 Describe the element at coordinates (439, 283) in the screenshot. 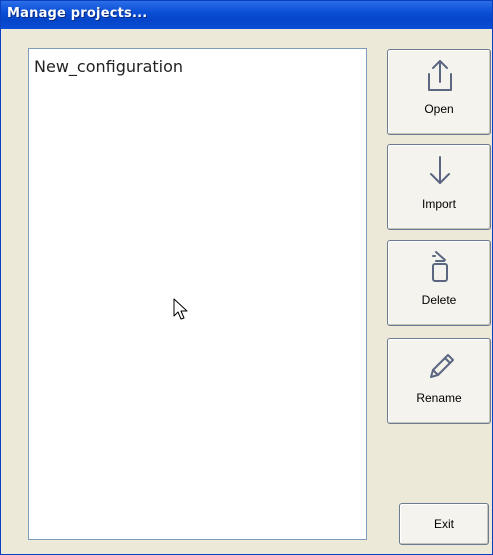

I see `delete-button: Delete` at that location.